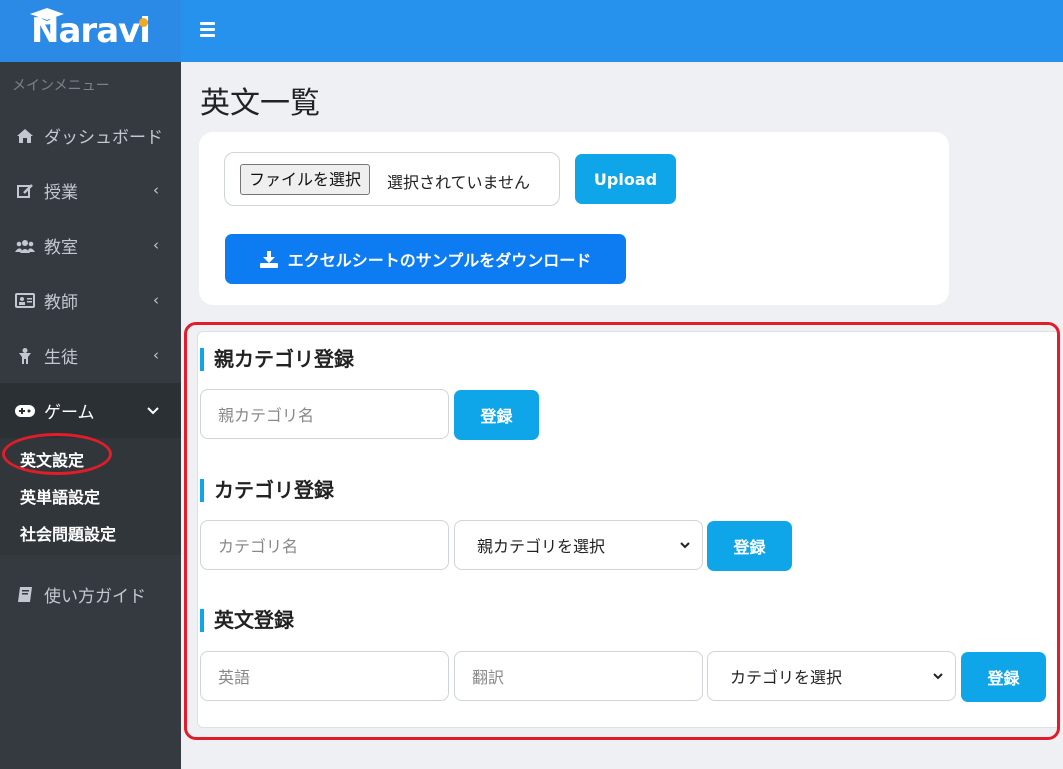 This screenshot has height=769, width=1063. I want to click on brand-logo: Naravi, so click(90, 31).